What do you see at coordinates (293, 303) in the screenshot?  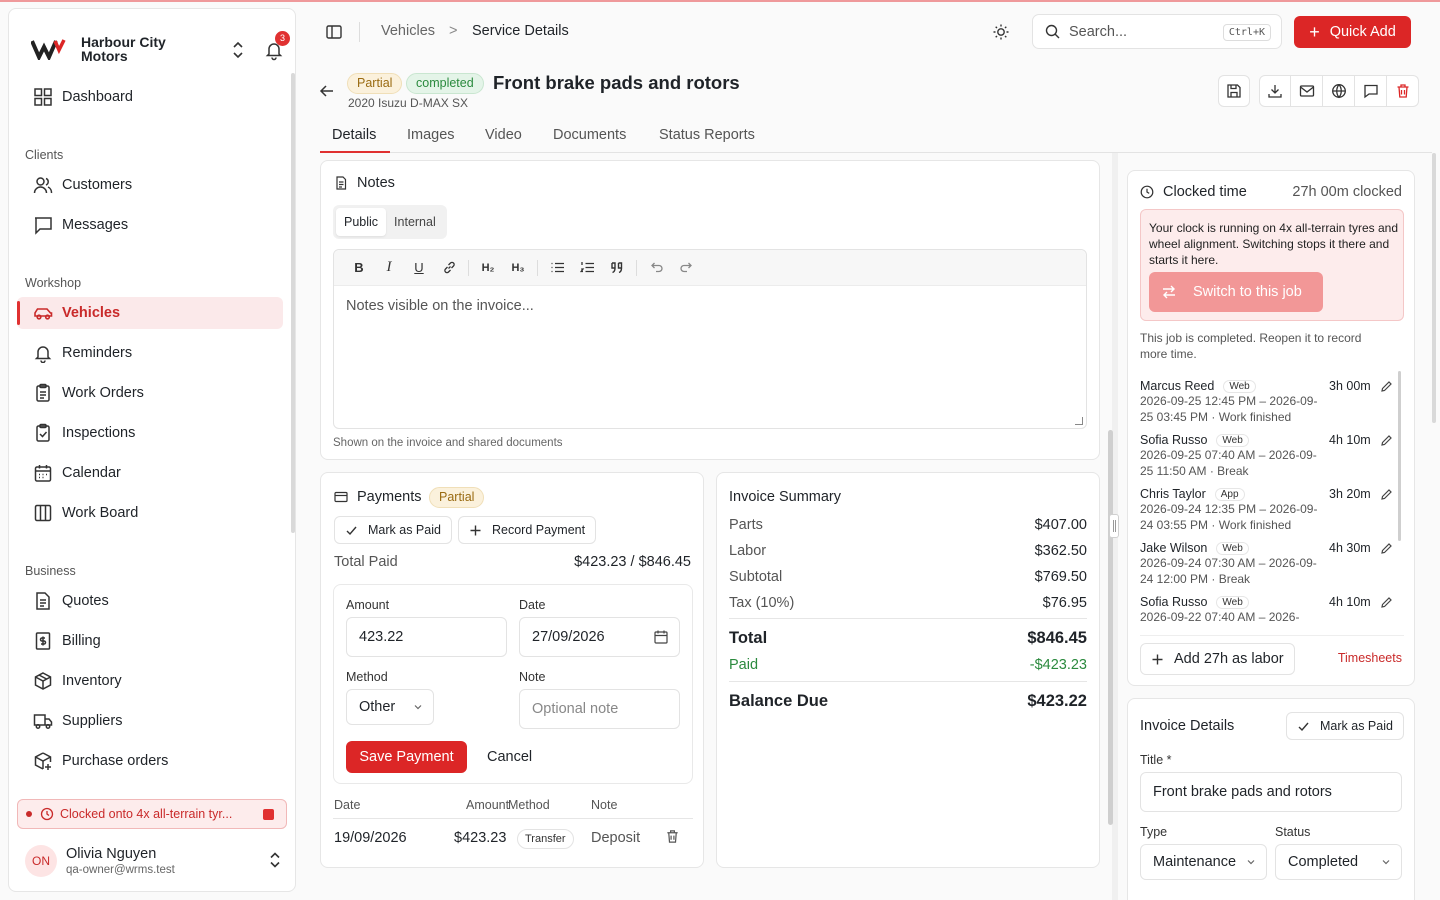 I see `sidebar-scrollbar` at bounding box center [293, 303].